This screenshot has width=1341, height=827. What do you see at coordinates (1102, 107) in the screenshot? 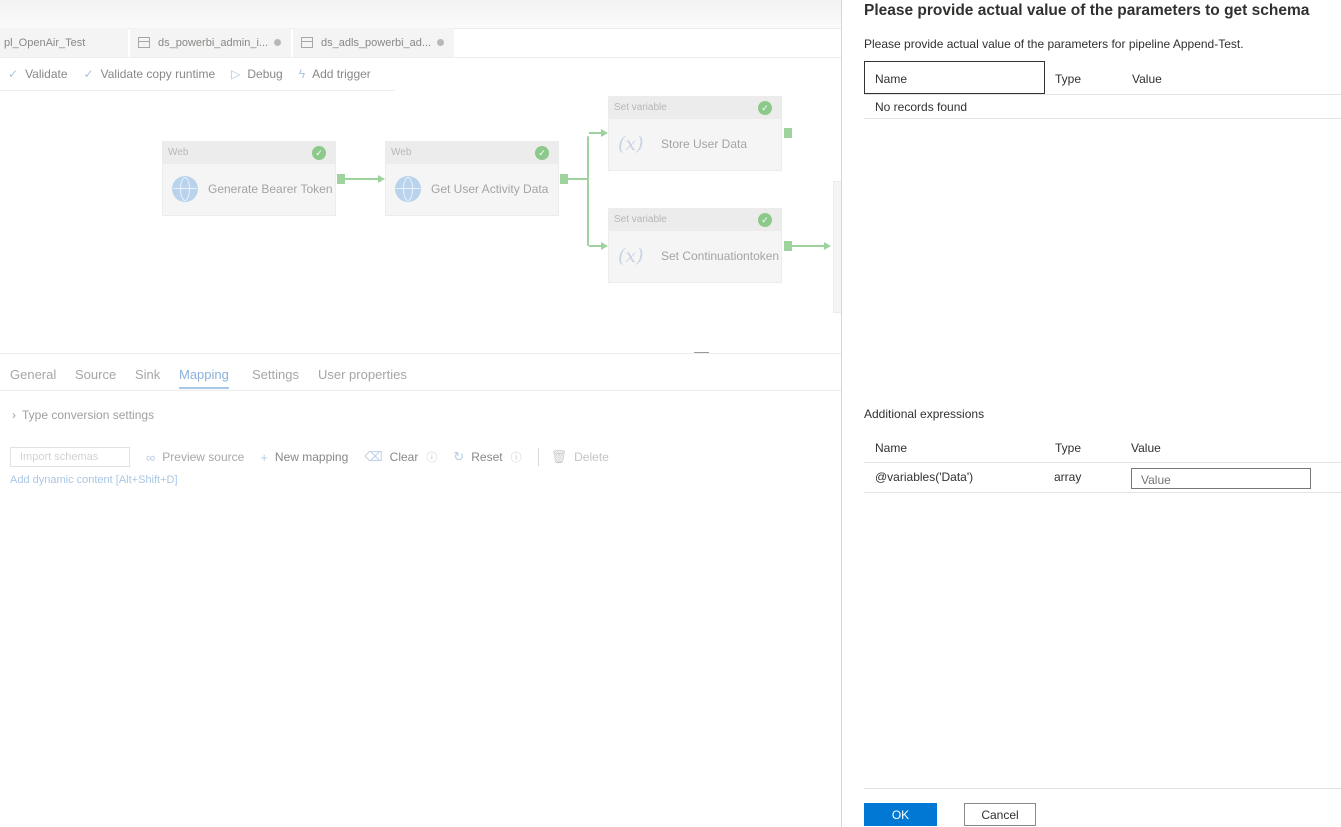
I see `empty-row: No records found` at bounding box center [1102, 107].